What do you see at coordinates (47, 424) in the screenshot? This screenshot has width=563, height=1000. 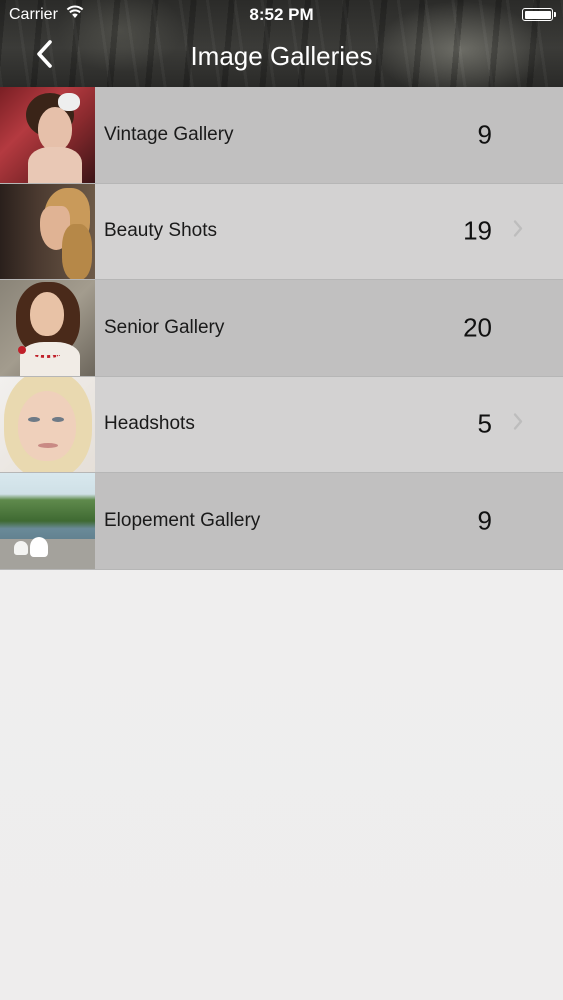 I see `headshots-thumbnail` at bounding box center [47, 424].